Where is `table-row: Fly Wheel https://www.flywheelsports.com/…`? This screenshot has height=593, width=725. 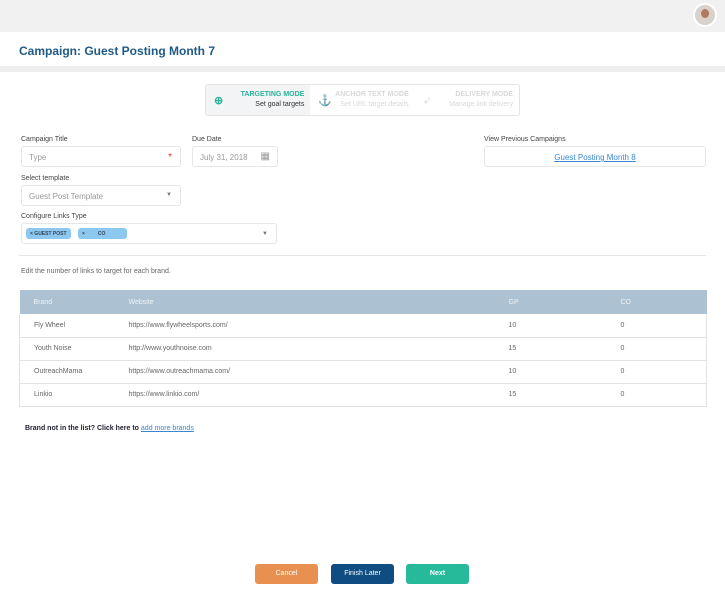
table-row: Fly Wheel https://www.flywheelsports.com/… is located at coordinates (363, 326).